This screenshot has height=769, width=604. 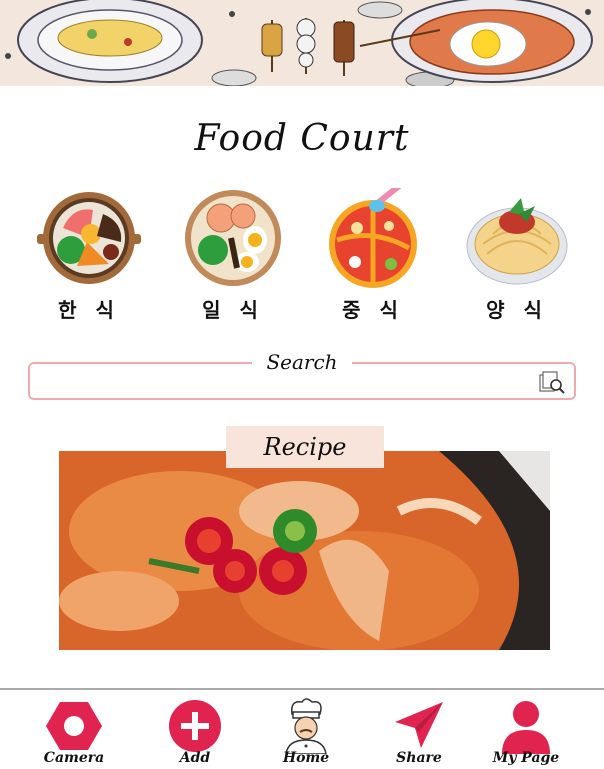 I want to click on spaghetti-icon, so click(x=517, y=241).